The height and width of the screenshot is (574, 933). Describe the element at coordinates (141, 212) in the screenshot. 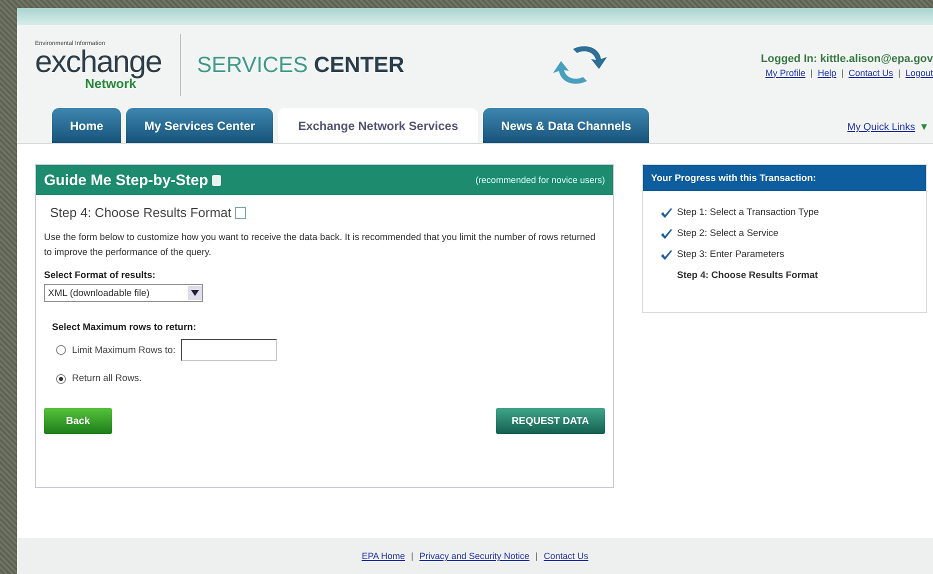

I see `step-title: Step 4: Choose Results Format` at that location.